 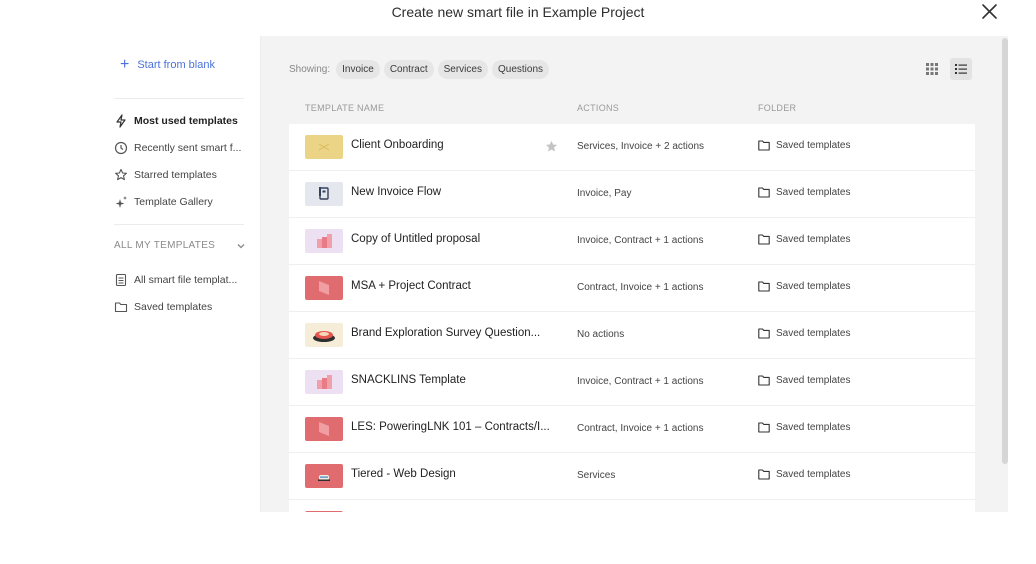 What do you see at coordinates (777, 108) in the screenshot?
I see `column-header-folder: FOLDER` at bounding box center [777, 108].